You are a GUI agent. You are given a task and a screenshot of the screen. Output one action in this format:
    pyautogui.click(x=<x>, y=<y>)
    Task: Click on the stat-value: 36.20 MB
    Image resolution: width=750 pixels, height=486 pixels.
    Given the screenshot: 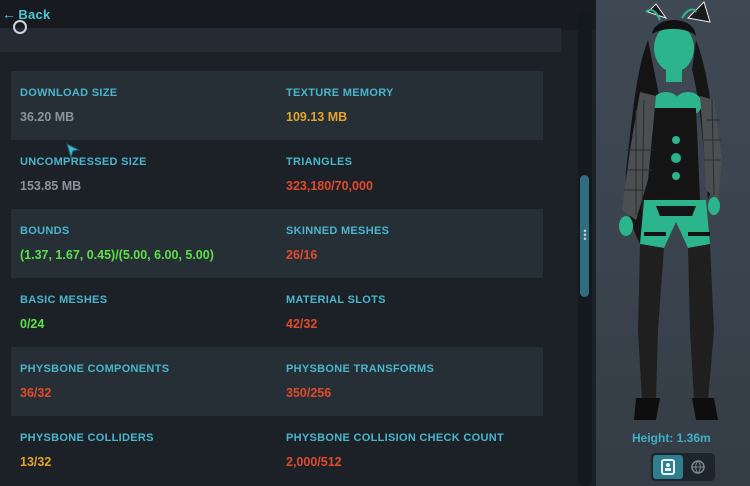 What is the action you would take?
    pyautogui.click(x=47, y=117)
    